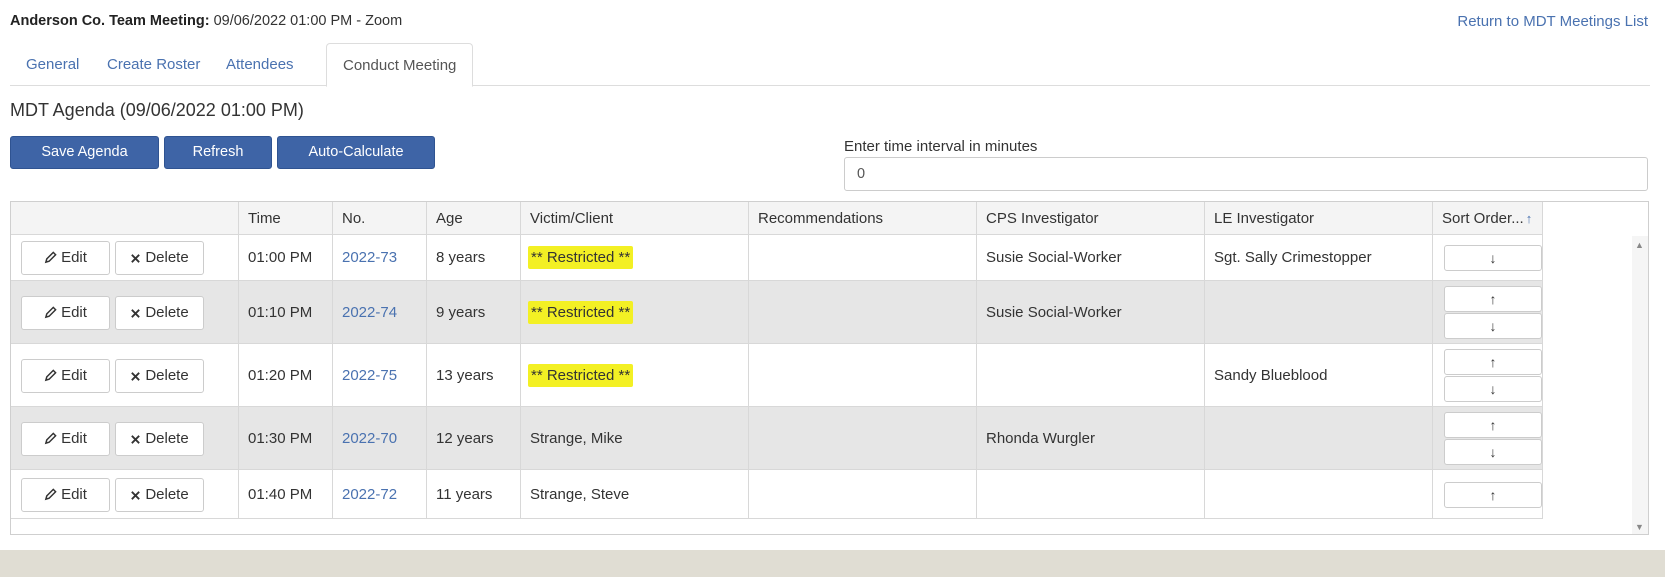 The height and width of the screenshot is (577, 1665). I want to click on cell-number: 2022-70, so click(369, 438).